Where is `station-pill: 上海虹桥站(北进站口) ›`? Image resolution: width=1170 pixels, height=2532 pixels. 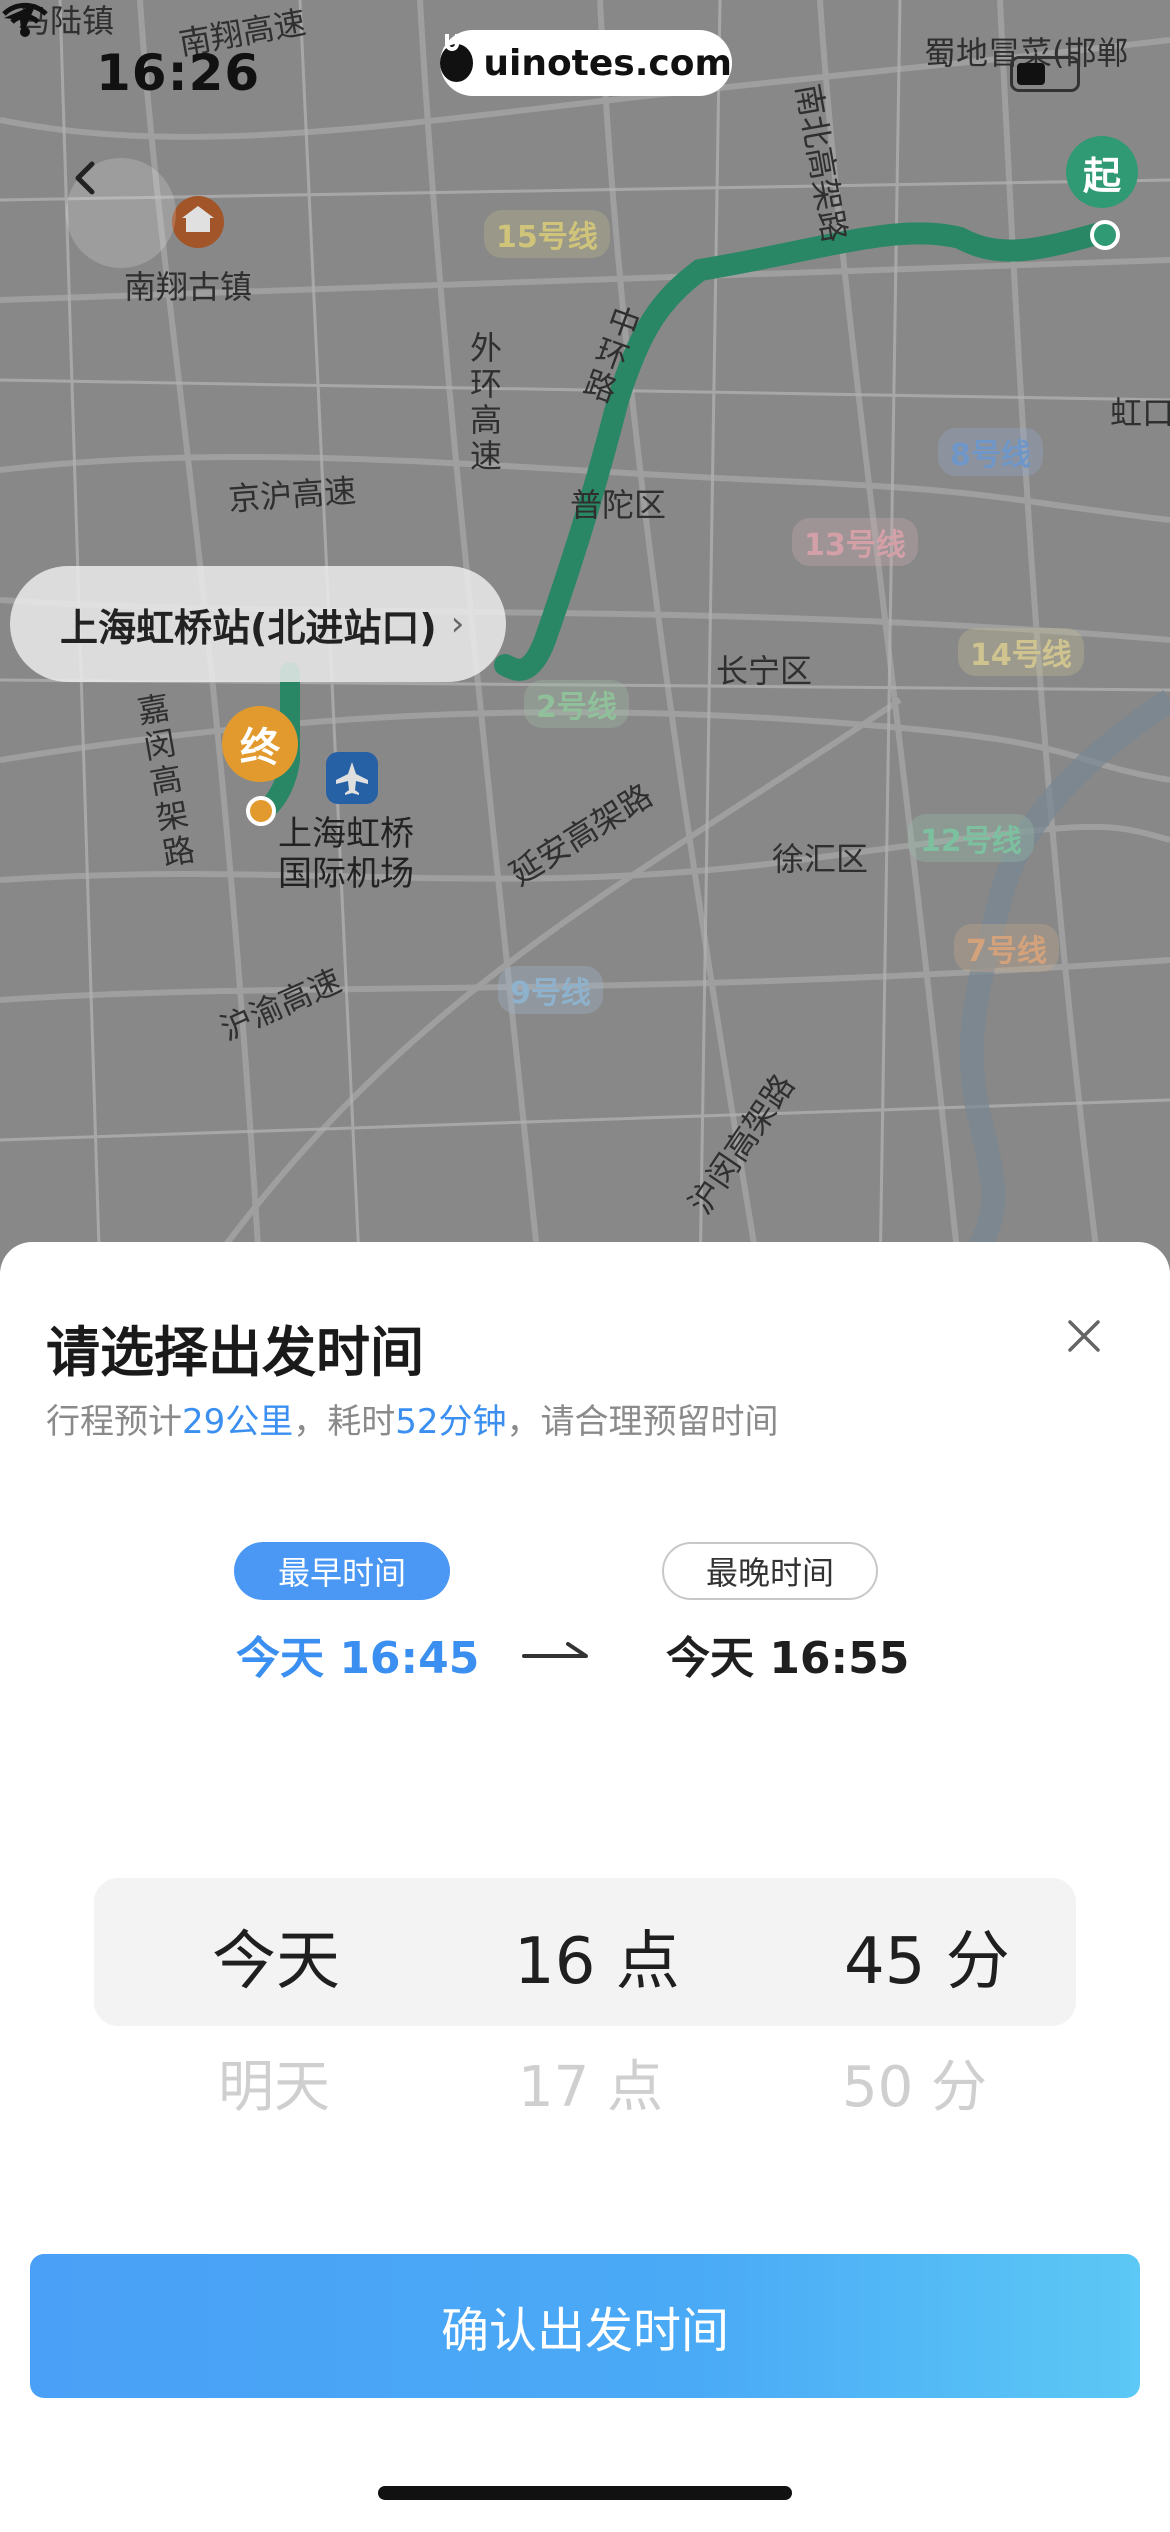
station-pill: 上海虹桥站(北进站口) › is located at coordinates (258, 624).